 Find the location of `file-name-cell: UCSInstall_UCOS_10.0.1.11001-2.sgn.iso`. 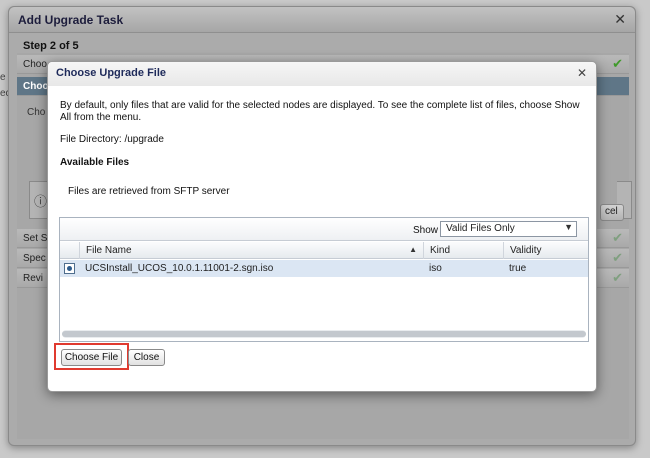

file-name-cell: UCSInstall_UCOS_10.0.1.11001-2.sgn.iso is located at coordinates (179, 268).